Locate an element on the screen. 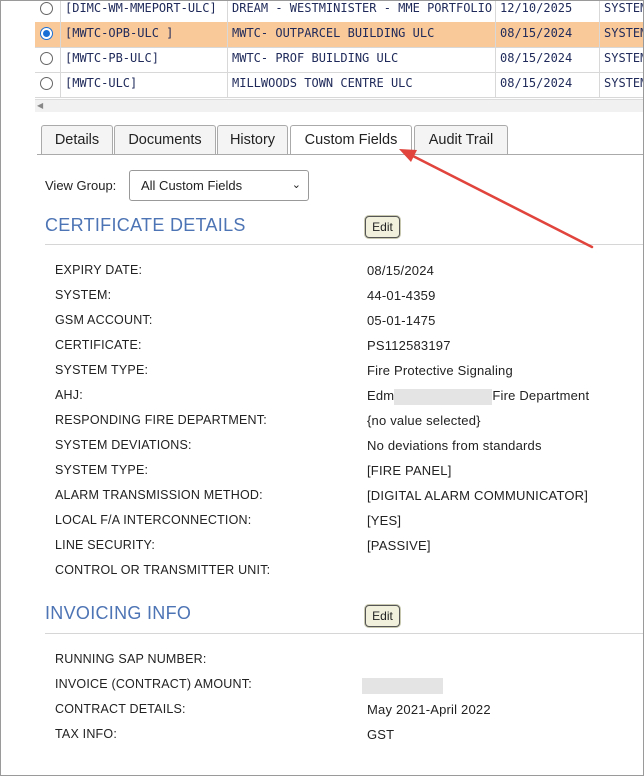 The image size is (644, 776). ahj-value-prefix: Edm is located at coordinates (381, 395).